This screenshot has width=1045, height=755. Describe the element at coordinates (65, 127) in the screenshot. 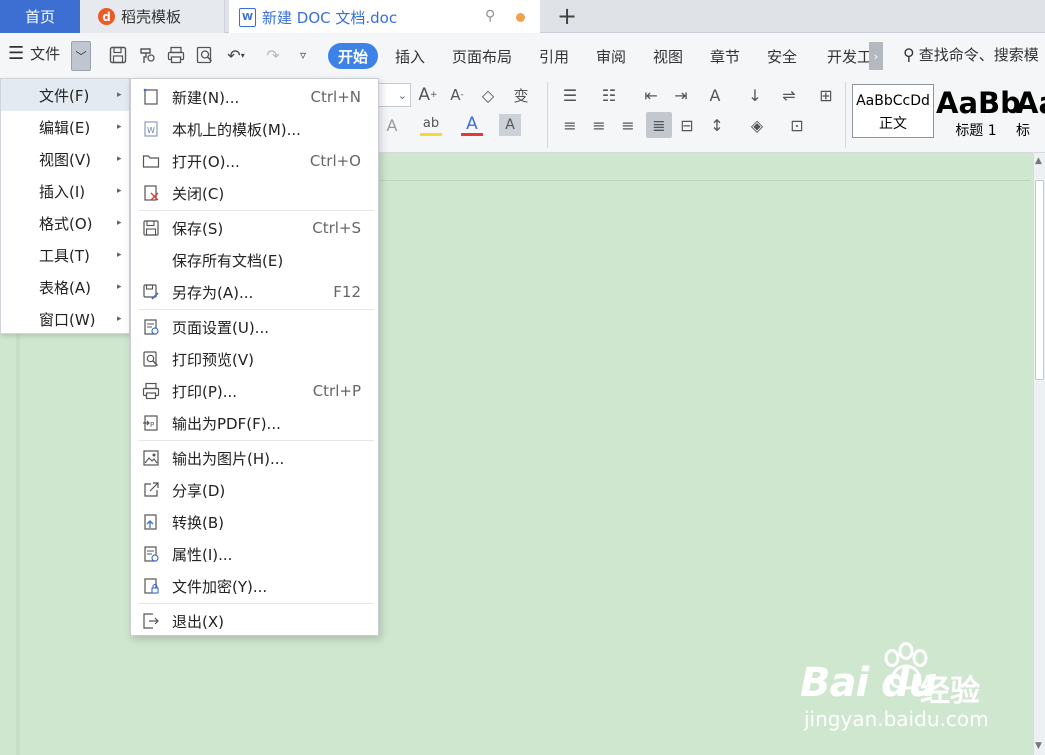

I see `menu-item-edit: 编辑(E) ▸` at that location.